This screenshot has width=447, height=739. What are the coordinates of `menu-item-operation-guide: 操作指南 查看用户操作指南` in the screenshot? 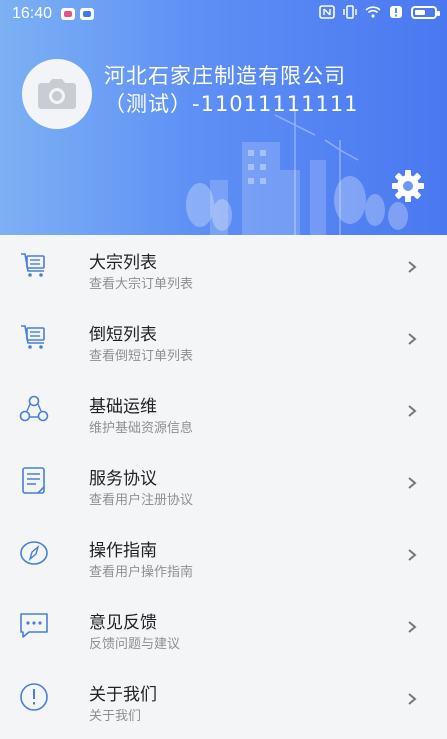 It's located at (223, 559).